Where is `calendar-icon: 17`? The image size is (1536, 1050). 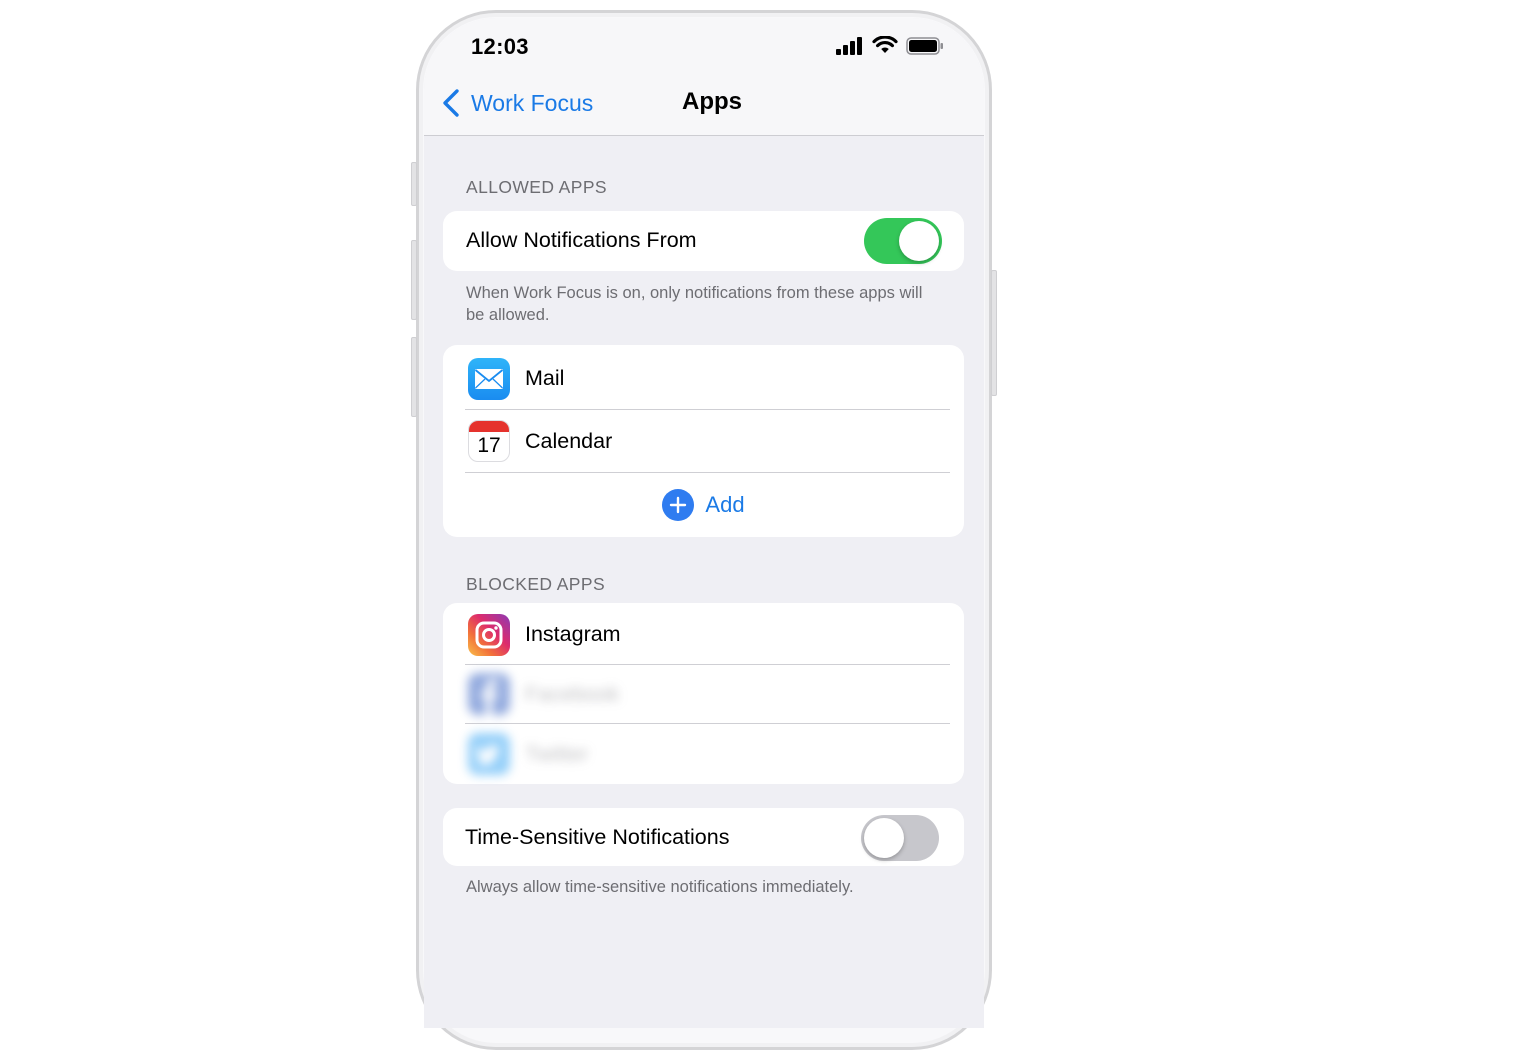 calendar-icon: 17 is located at coordinates (489, 441).